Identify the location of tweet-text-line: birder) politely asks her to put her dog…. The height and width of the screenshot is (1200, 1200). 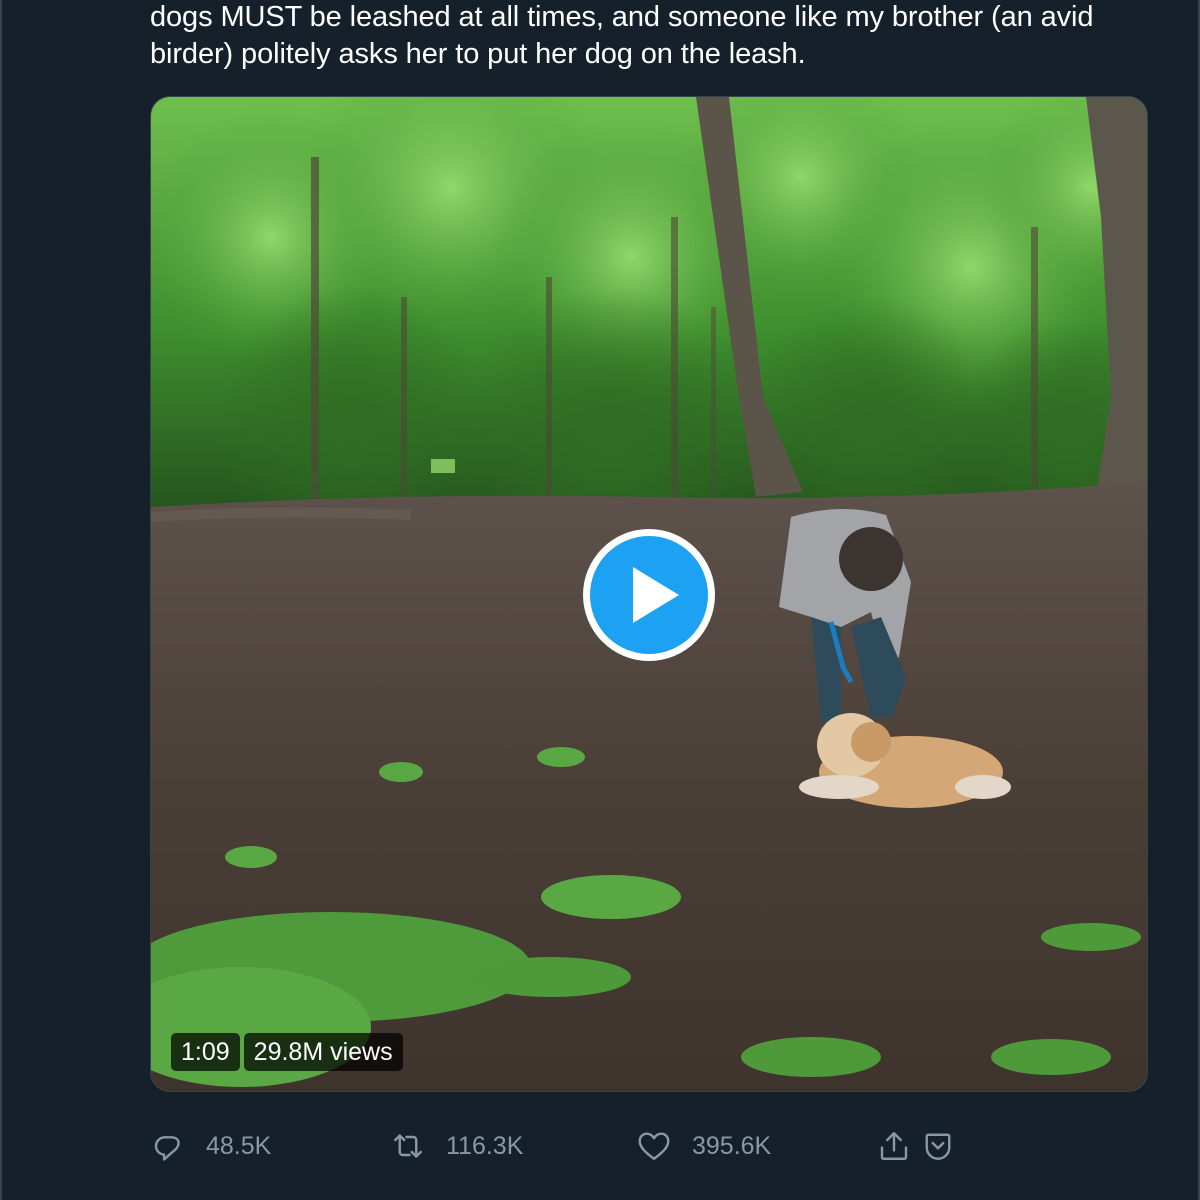
(478, 54).